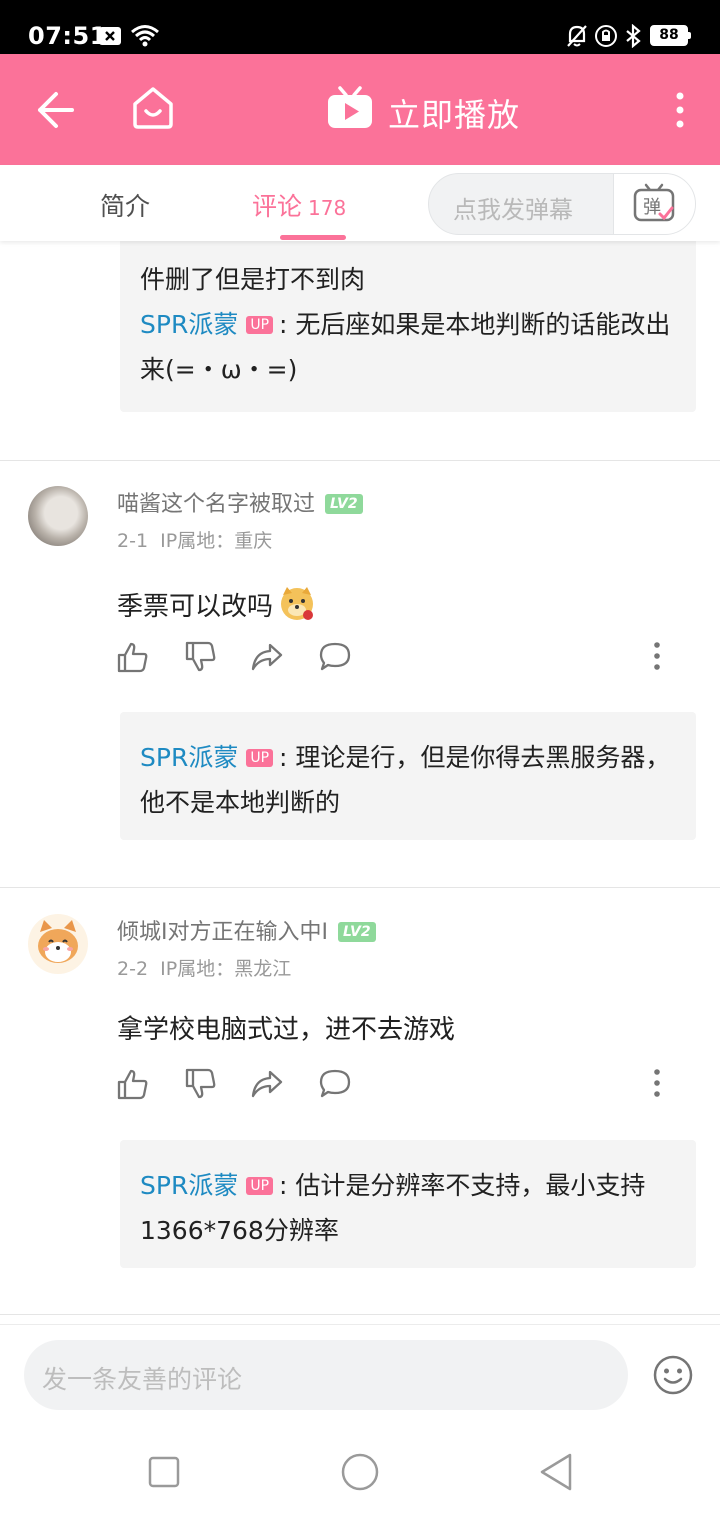 Image resolution: width=720 pixels, height=1520 pixels. What do you see at coordinates (408, 347) in the screenshot?
I see `partial-reply: SPR派蒙 UP: 无后座如果是本地判断的话能改出来(=・ω・=)` at bounding box center [408, 347].